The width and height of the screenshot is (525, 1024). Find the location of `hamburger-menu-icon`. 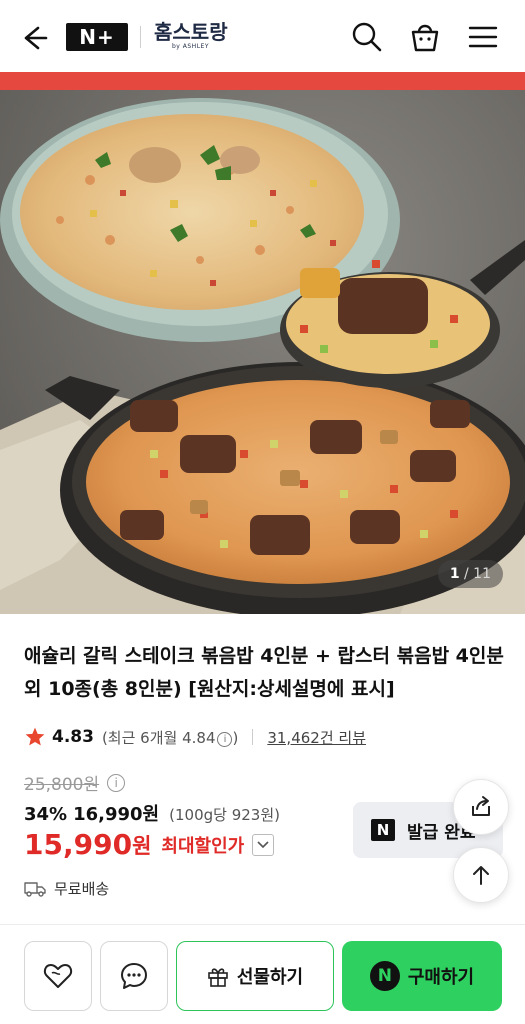

hamburger-menu-icon is located at coordinates (483, 37).